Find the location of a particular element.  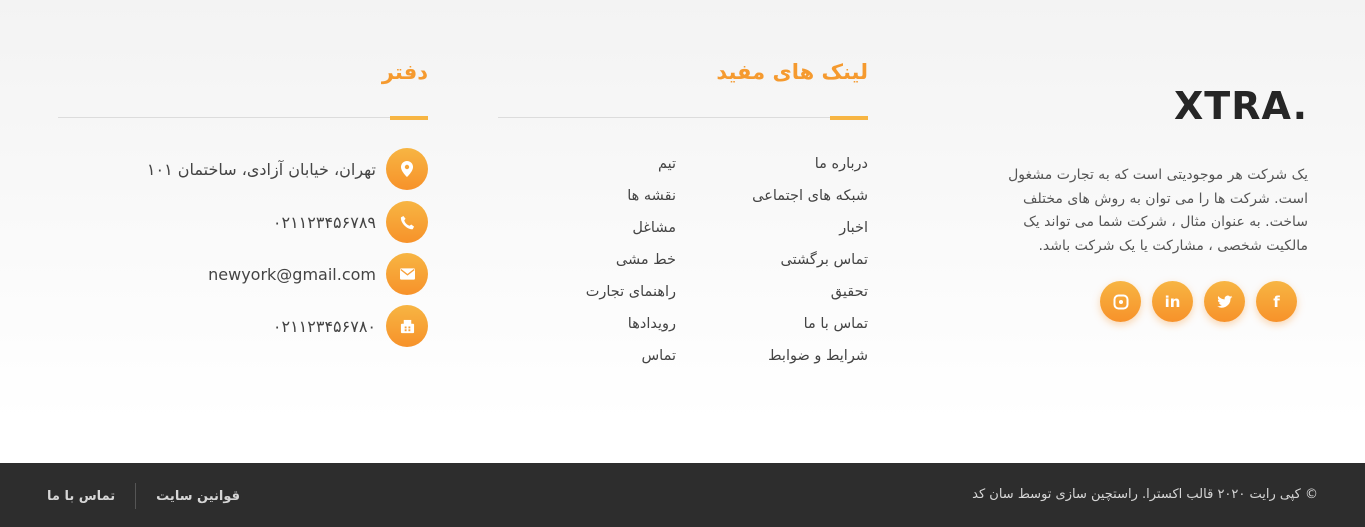

social-links: in f is located at coordinates (1198, 301).